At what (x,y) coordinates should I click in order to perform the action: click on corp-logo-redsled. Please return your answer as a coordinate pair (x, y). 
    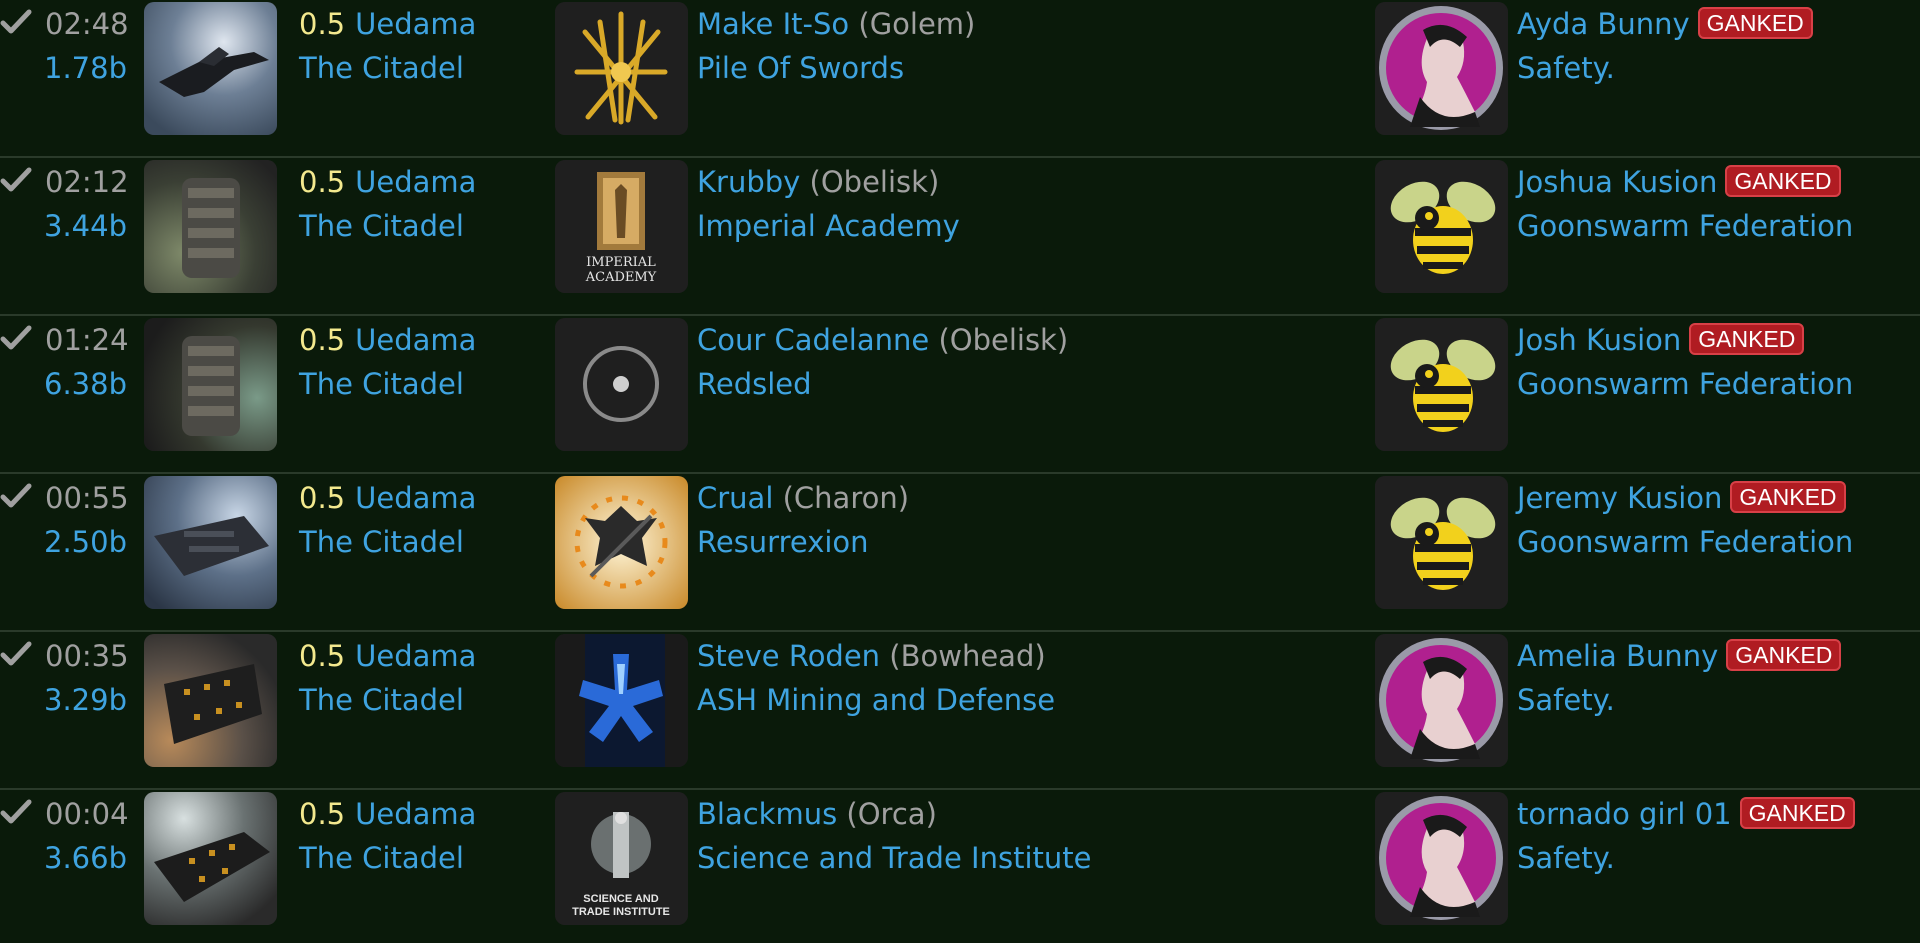
    Looking at the image, I should click on (621, 384).